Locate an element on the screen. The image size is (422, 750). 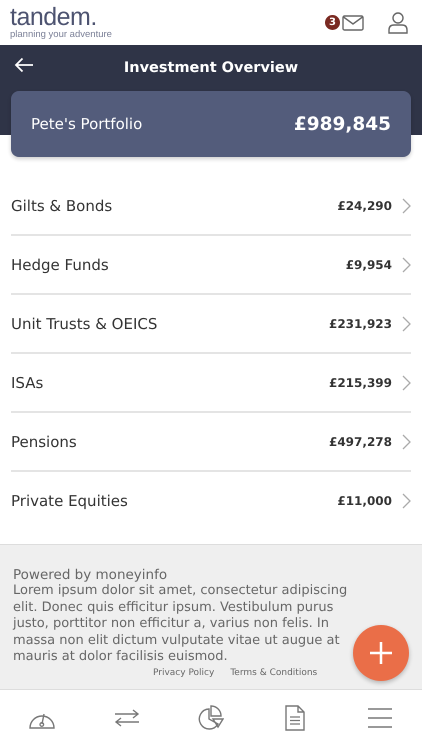
portfolio-name: Pete's Portfolio is located at coordinates (86, 124).